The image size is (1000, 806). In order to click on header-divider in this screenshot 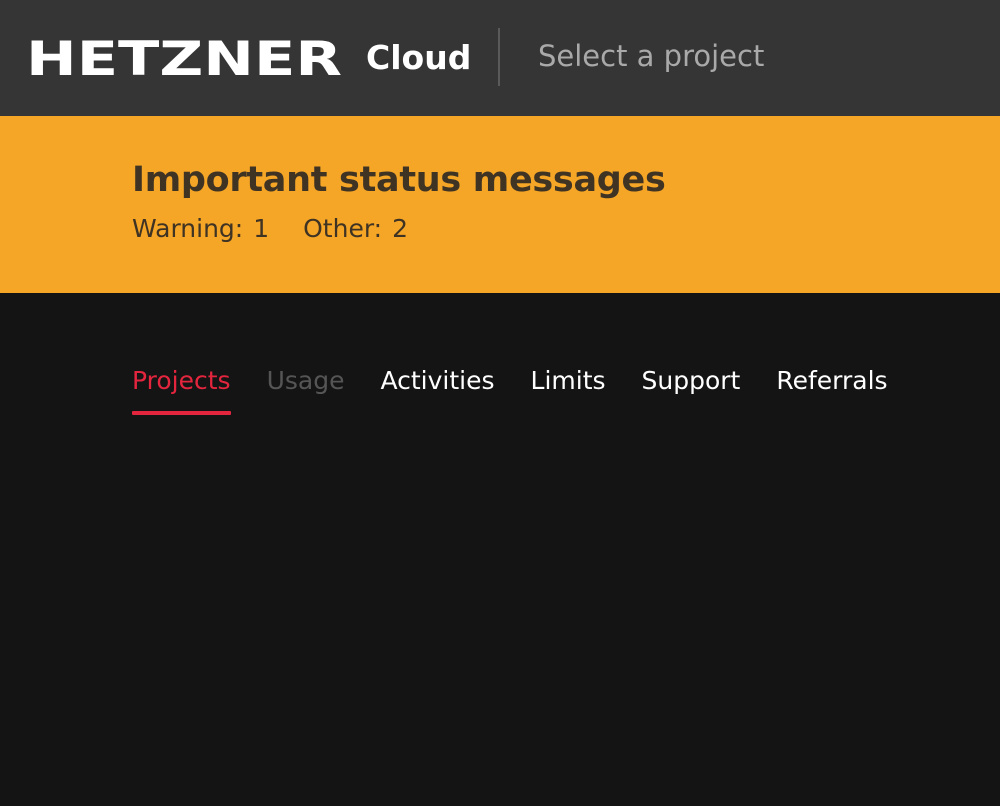, I will do `click(499, 57)`.